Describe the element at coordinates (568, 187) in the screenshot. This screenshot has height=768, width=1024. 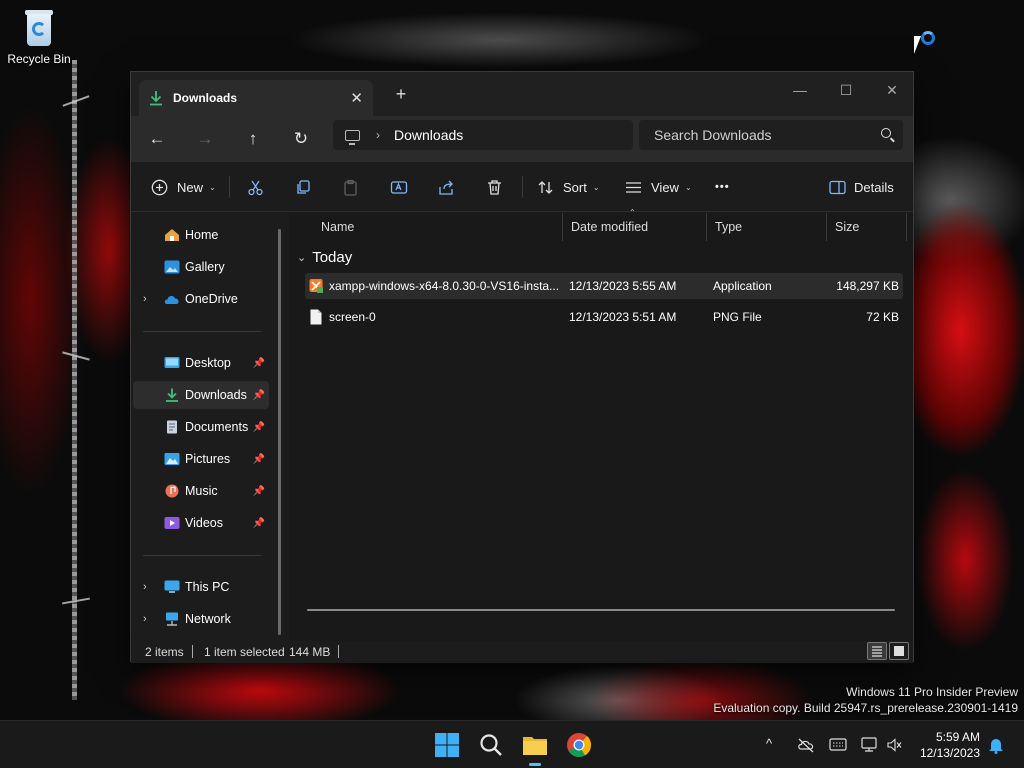
I see `sort-button: Sort ⌄` at that location.